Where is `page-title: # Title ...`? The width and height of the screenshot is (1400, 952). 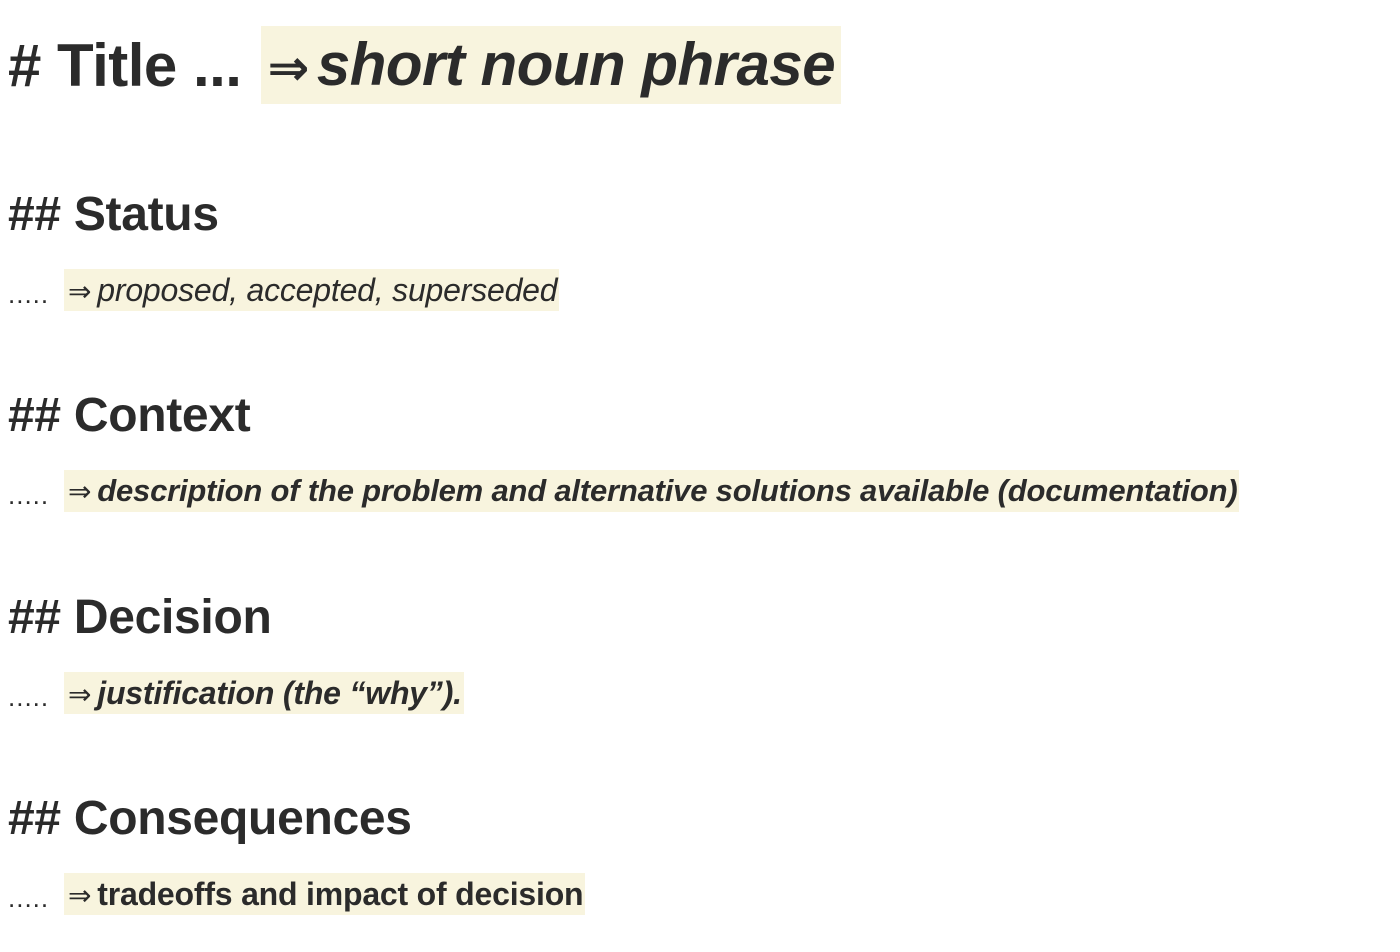 page-title: # Title ... is located at coordinates (125, 65).